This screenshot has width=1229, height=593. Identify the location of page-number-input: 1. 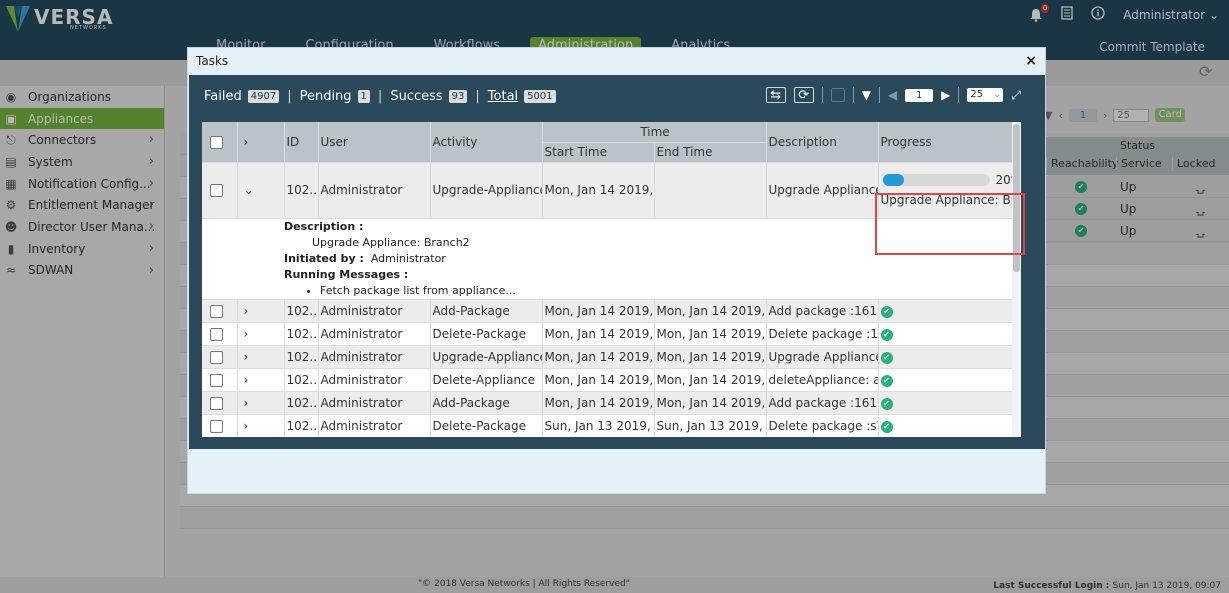
(919, 95).